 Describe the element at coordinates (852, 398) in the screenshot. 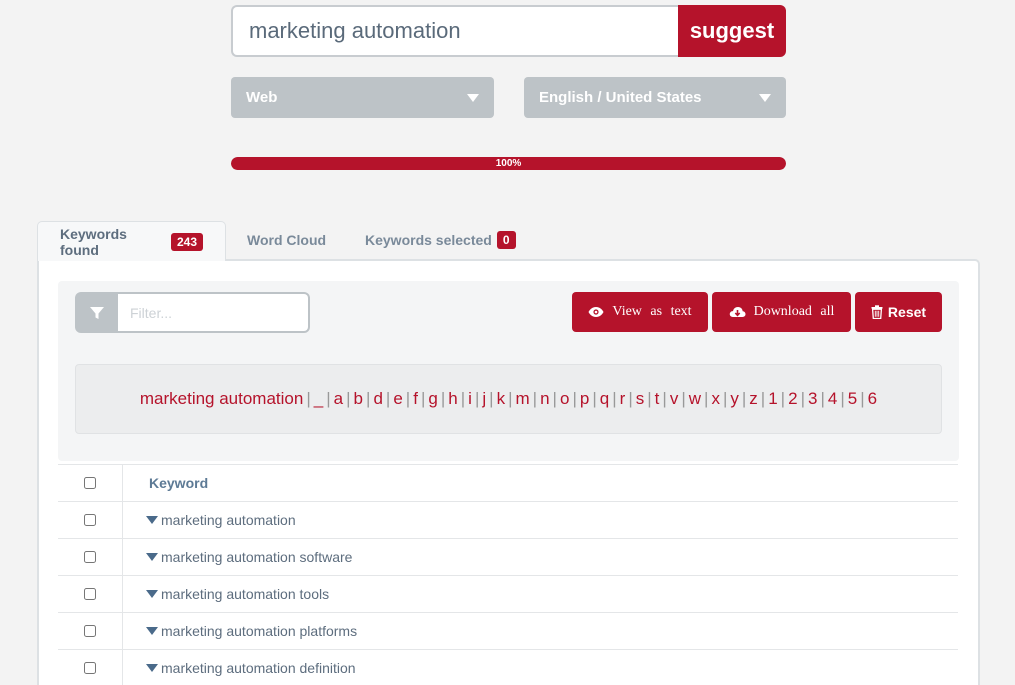

I see `alphabet-letter-link: 5` at that location.